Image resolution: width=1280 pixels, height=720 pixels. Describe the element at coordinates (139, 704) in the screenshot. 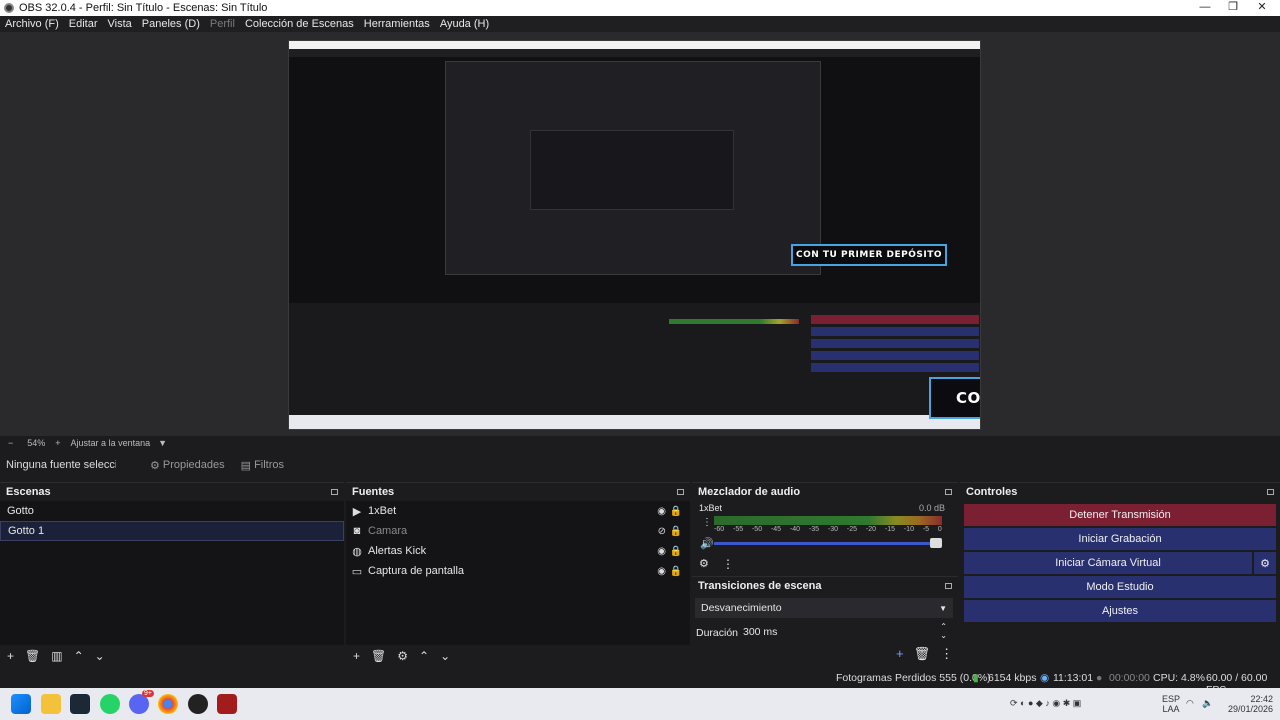

I see `discord-icon` at that location.